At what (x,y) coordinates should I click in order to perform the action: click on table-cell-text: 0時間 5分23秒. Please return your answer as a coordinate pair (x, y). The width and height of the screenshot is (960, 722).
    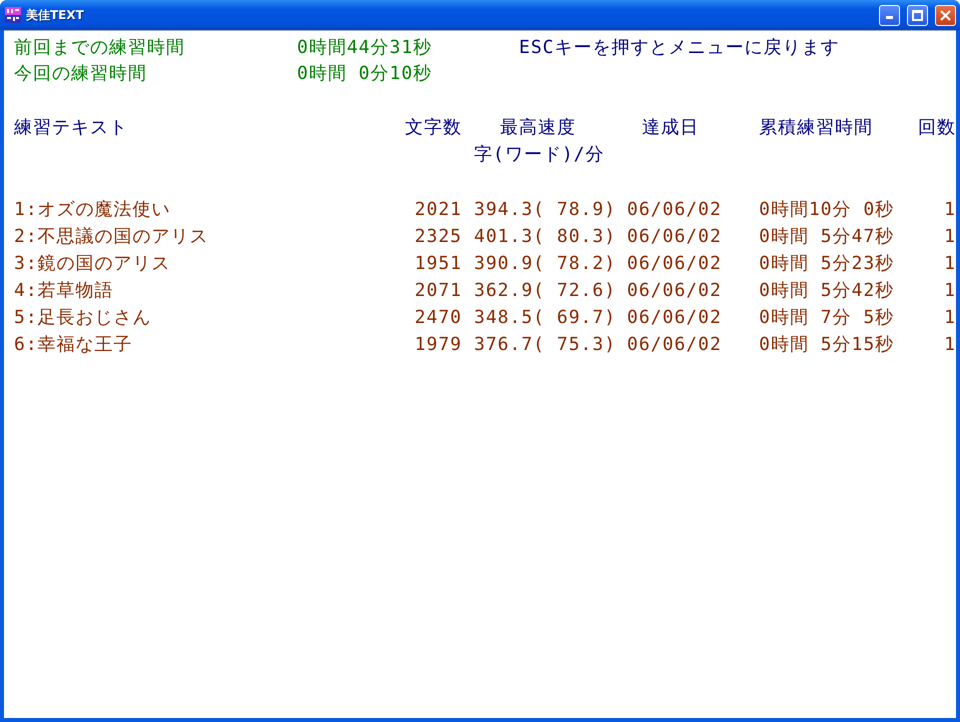
    Looking at the image, I should click on (827, 264).